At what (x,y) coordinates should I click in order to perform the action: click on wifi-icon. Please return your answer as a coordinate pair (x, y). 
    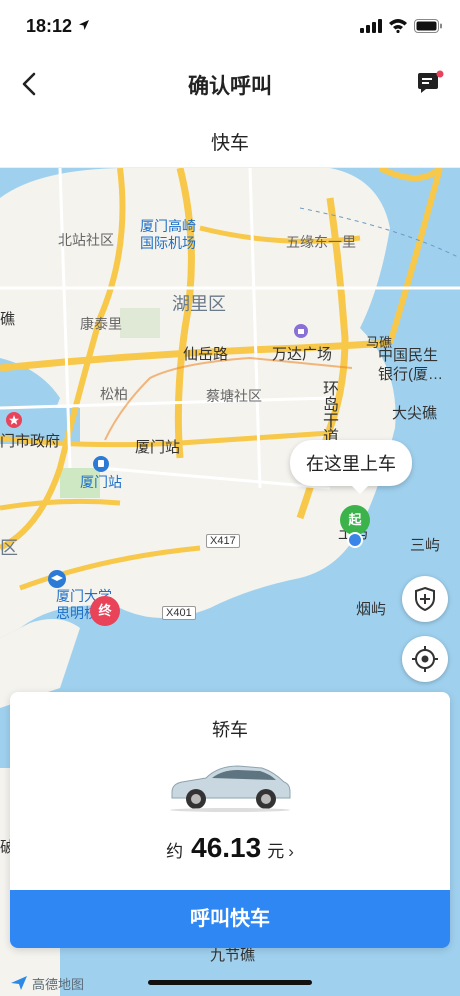
    Looking at the image, I should click on (398, 26).